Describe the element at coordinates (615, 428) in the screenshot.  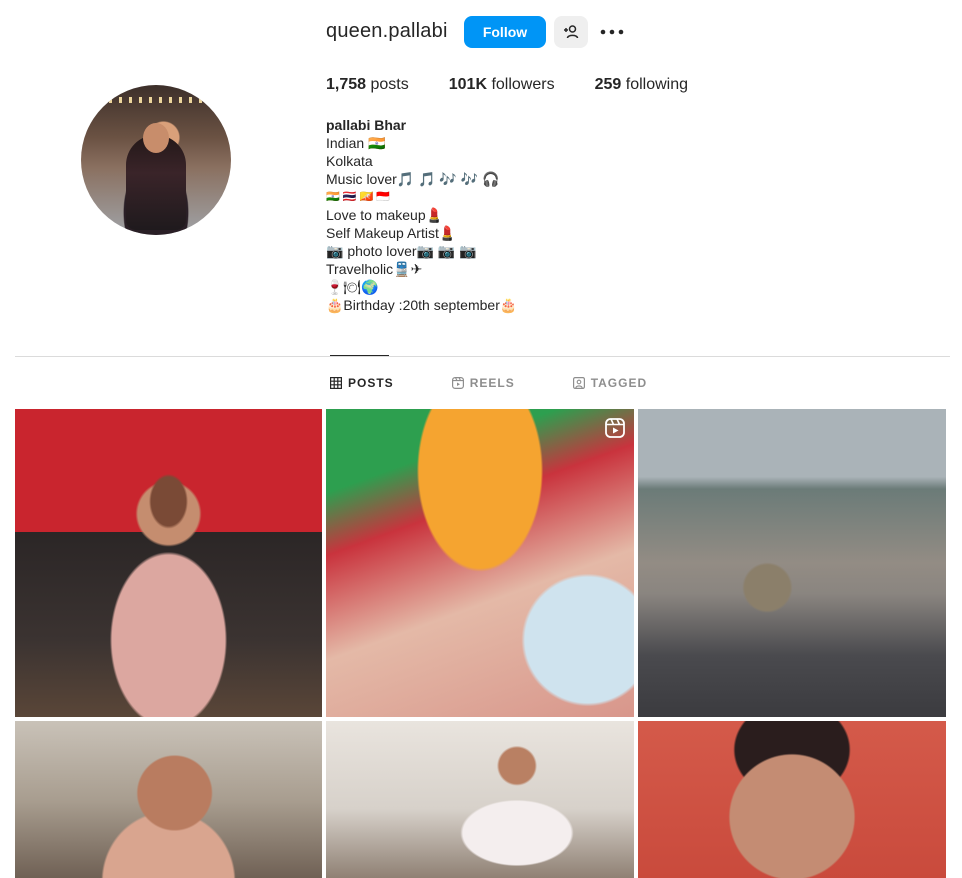
I see `reel-badge-icon` at that location.